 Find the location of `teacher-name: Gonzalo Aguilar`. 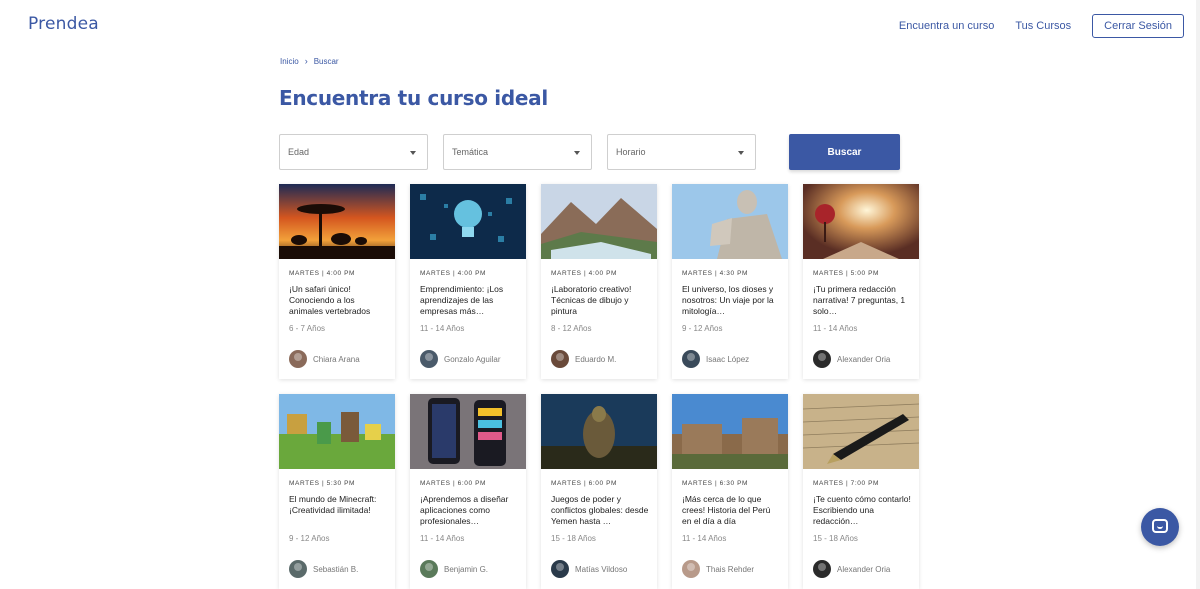

teacher-name: Gonzalo Aguilar is located at coordinates (472, 359).